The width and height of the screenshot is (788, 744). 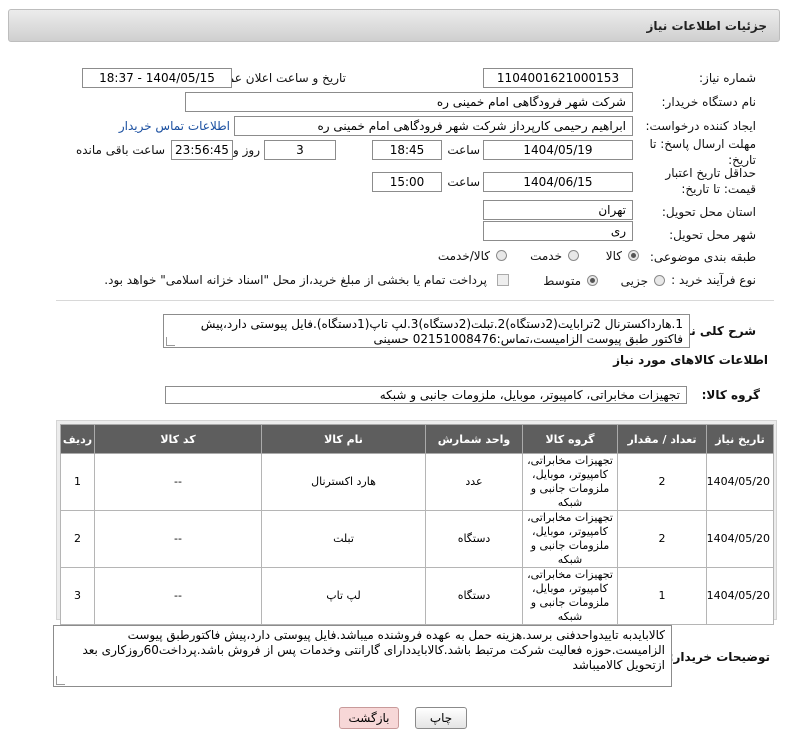 I want to click on col-unit: واحد شمارش, so click(x=474, y=439).